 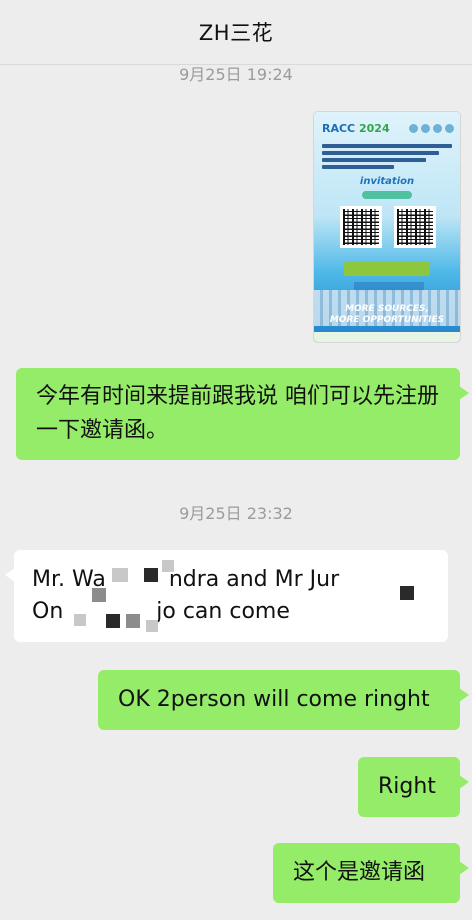 What do you see at coordinates (387, 337) in the screenshot?
I see `footer-logos` at bounding box center [387, 337].